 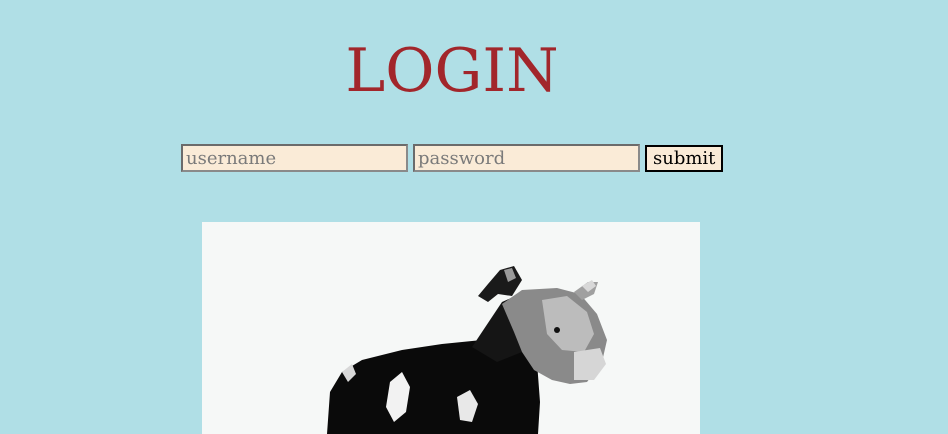 I want to click on submit-button: submit, so click(x=684, y=158).